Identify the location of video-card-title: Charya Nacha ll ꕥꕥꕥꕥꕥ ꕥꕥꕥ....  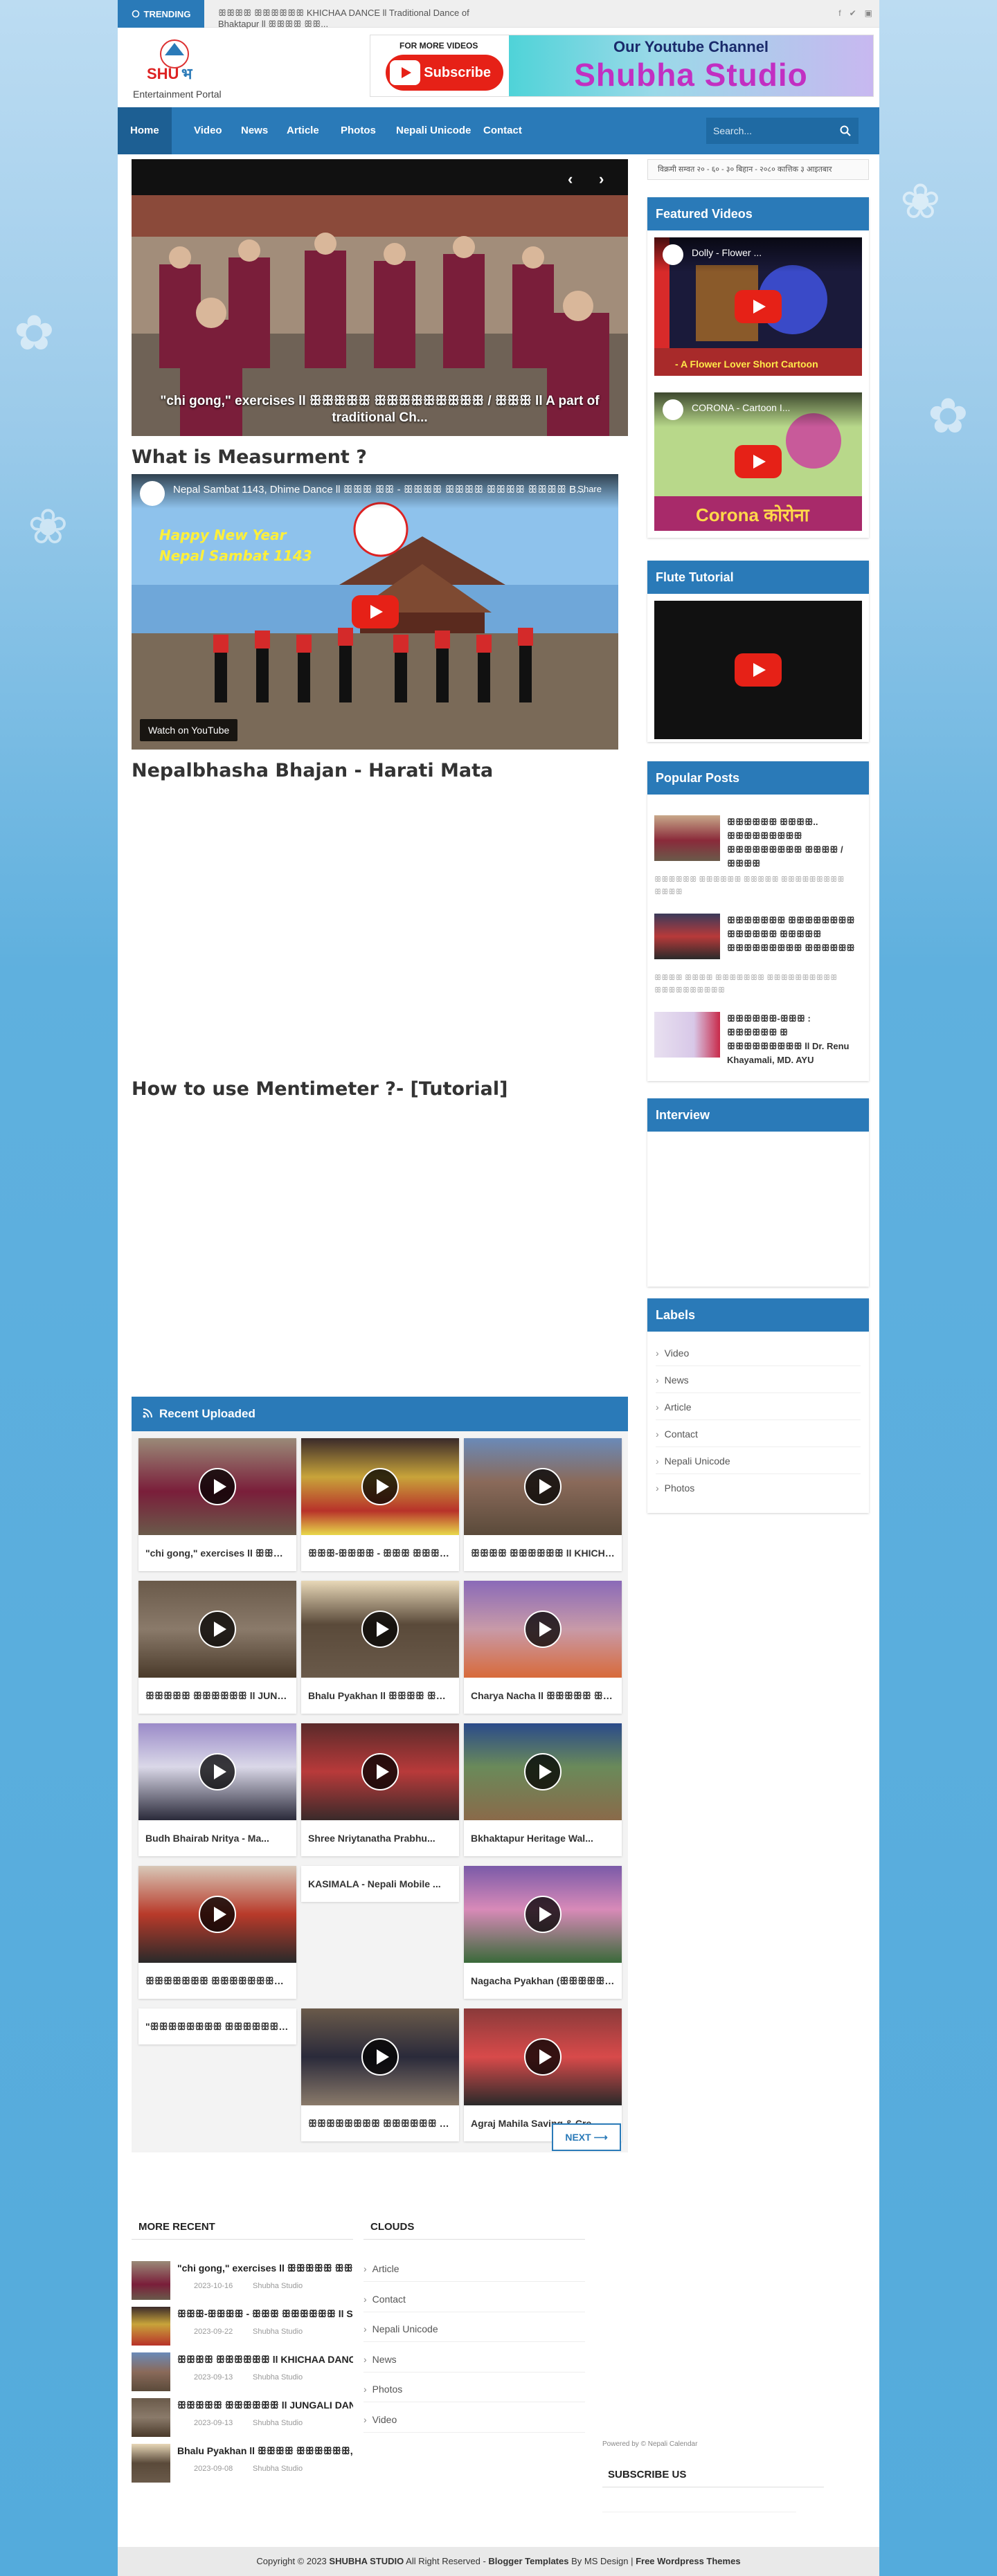
(543, 1696).